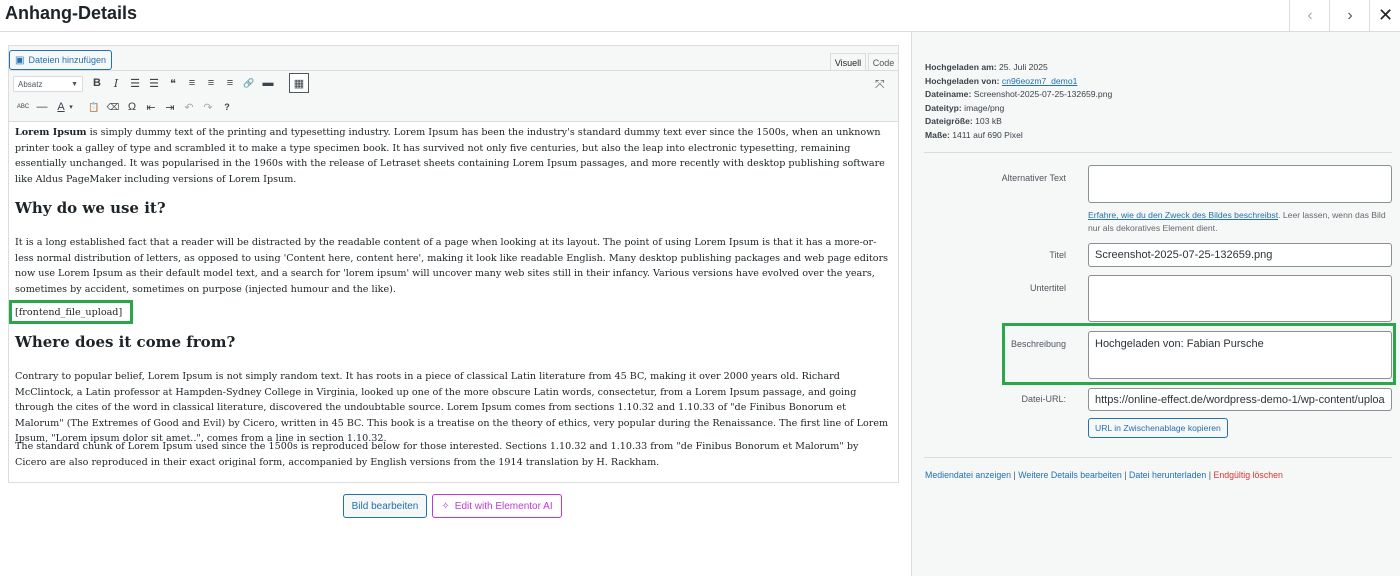 The height and width of the screenshot is (576, 1400). Describe the element at coordinates (1033, 178) in the screenshot. I see `alt-text-label: Alternativer Text` at that location.